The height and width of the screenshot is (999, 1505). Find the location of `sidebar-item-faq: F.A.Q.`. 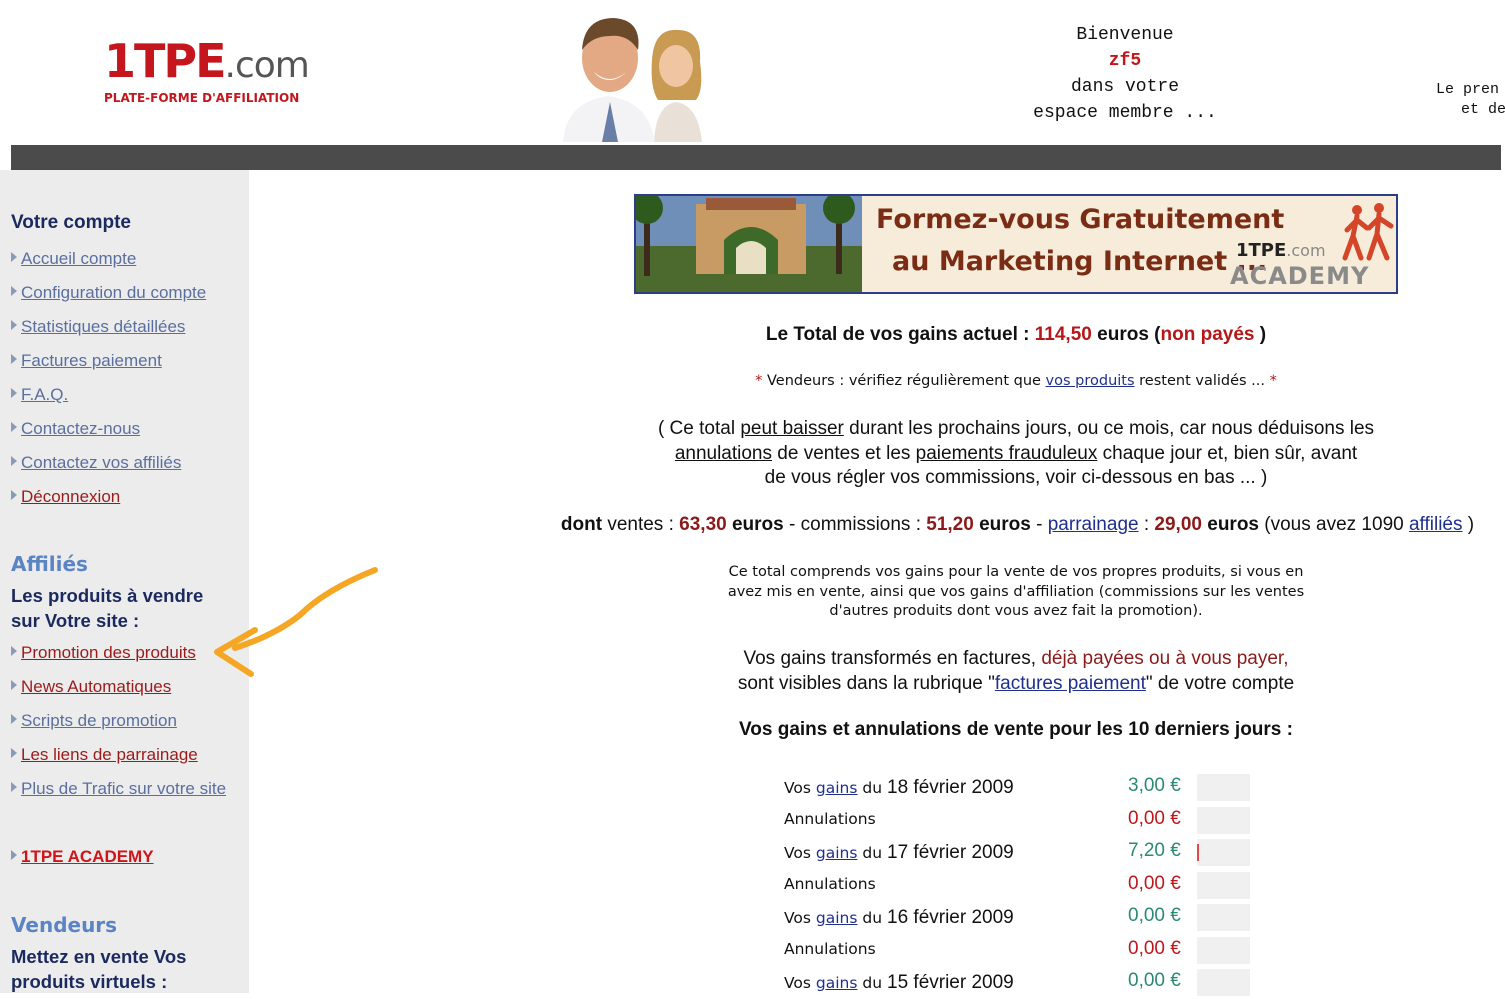

sidebar-item-faq: F.A.Q. is located at coordinates (39, 395).